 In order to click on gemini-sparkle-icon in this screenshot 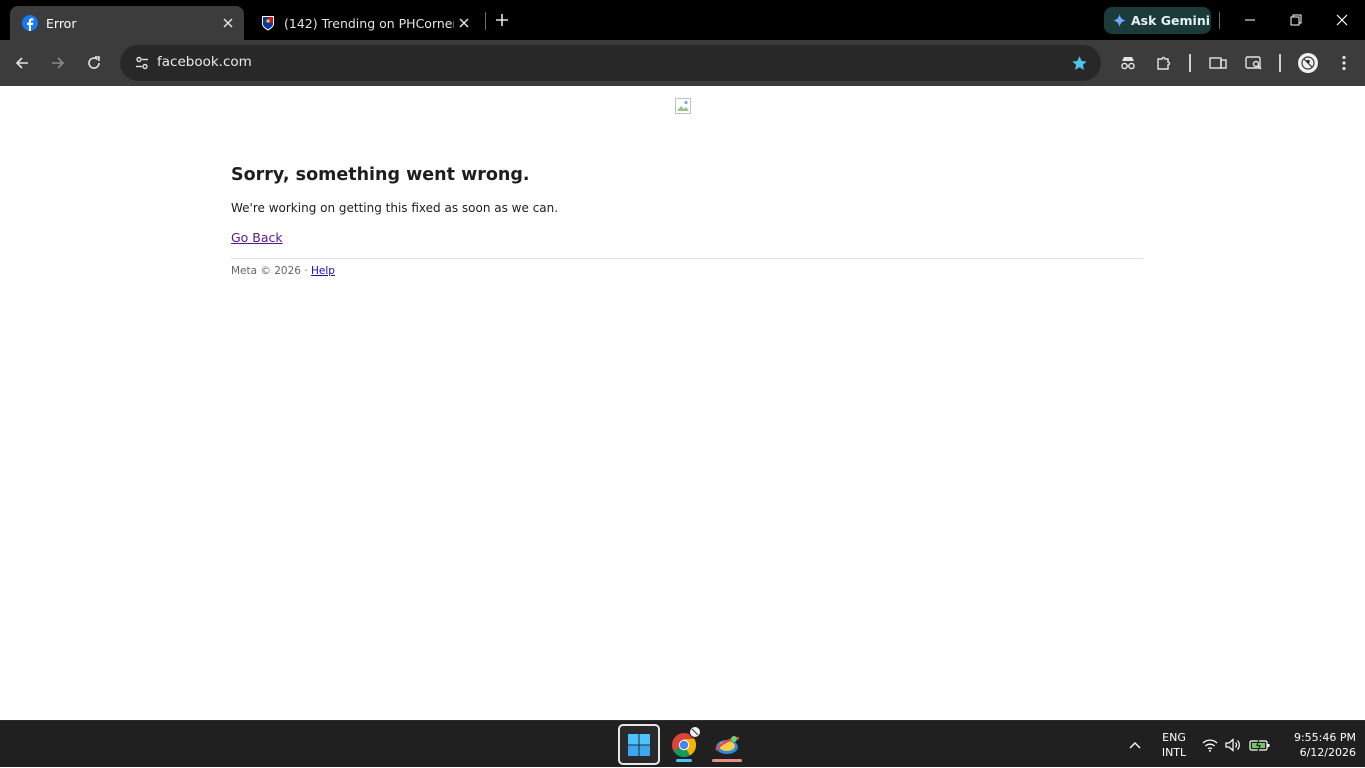, I will do `click(1119, 20)`.